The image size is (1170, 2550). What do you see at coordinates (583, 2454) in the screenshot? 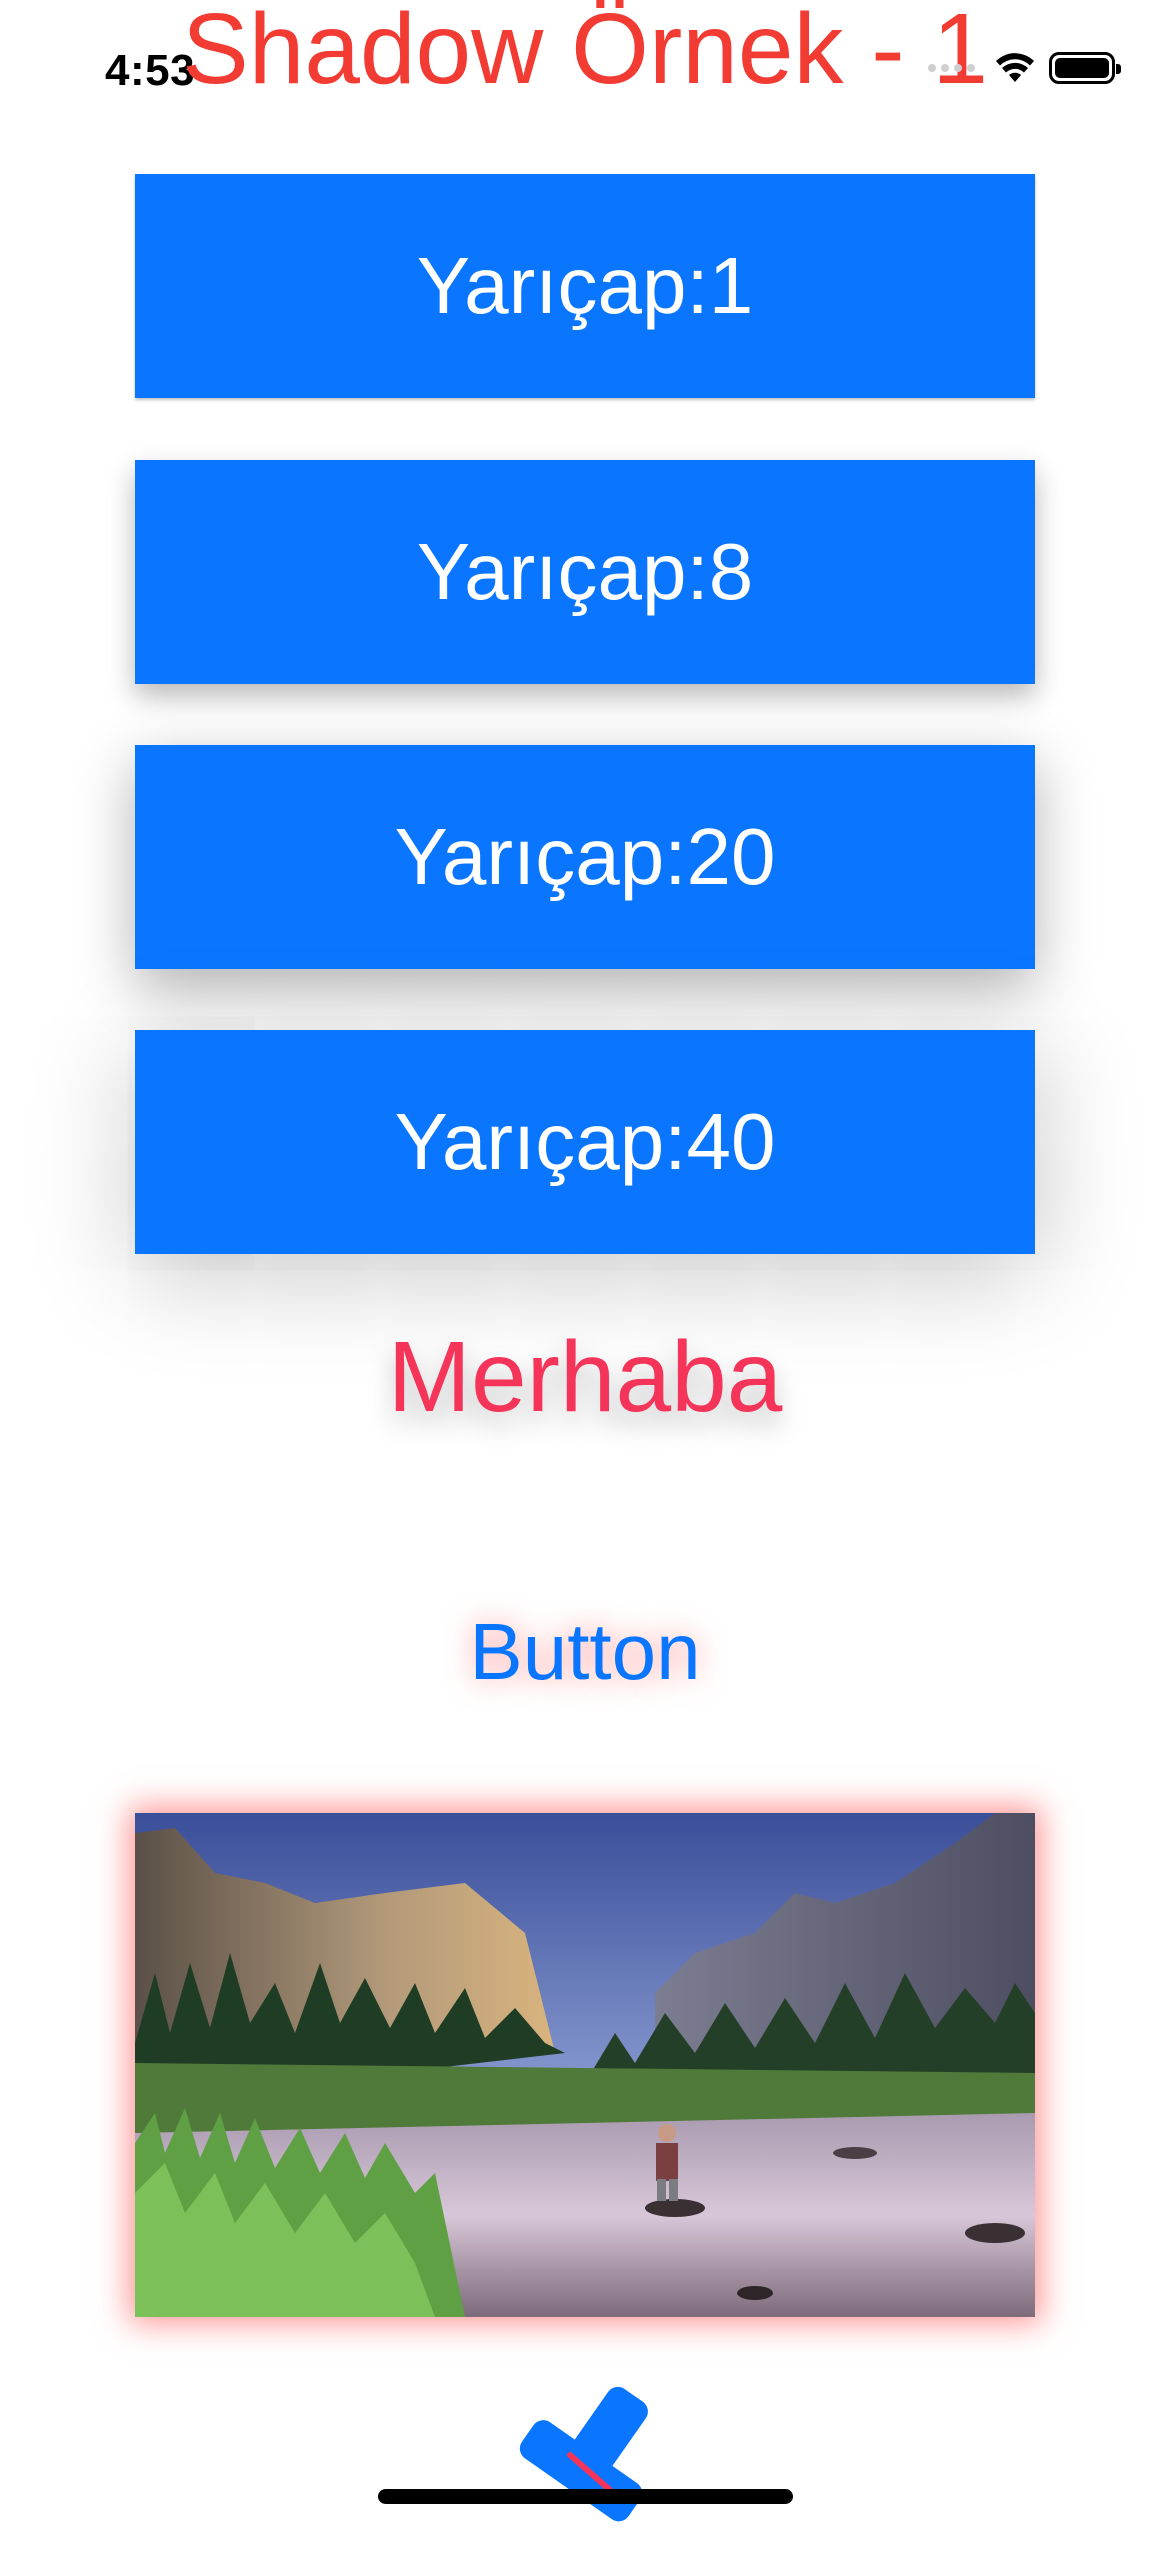
I see `app-logo-icon` at bounding box center [583, 2454].